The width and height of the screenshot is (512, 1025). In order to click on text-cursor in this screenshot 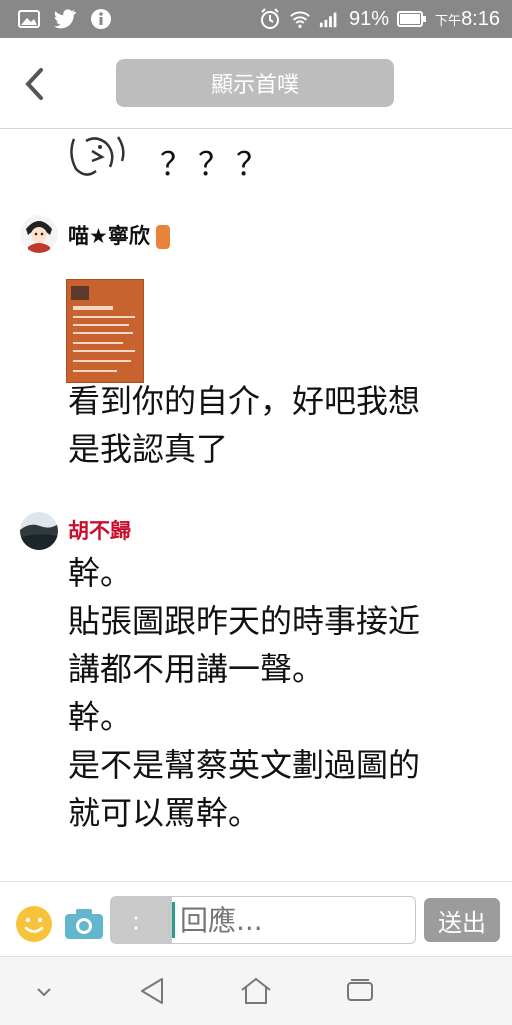, I will do `click(173, 920)`.